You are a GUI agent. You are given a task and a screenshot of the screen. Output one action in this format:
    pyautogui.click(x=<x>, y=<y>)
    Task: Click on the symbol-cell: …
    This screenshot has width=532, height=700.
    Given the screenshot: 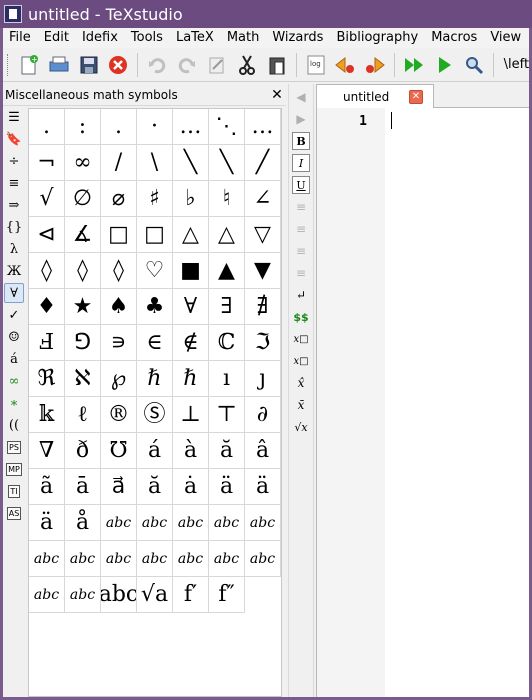 What is the action you would take?
    pyautogui.click(x=191, y=127)
    